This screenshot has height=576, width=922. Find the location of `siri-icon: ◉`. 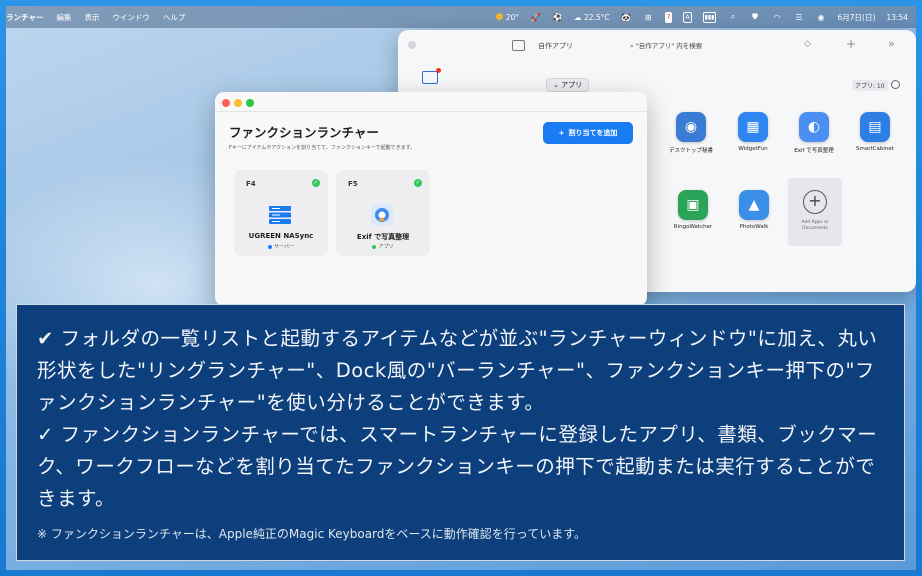

siri-icon: ◉ is located at coordinates (820, 17).